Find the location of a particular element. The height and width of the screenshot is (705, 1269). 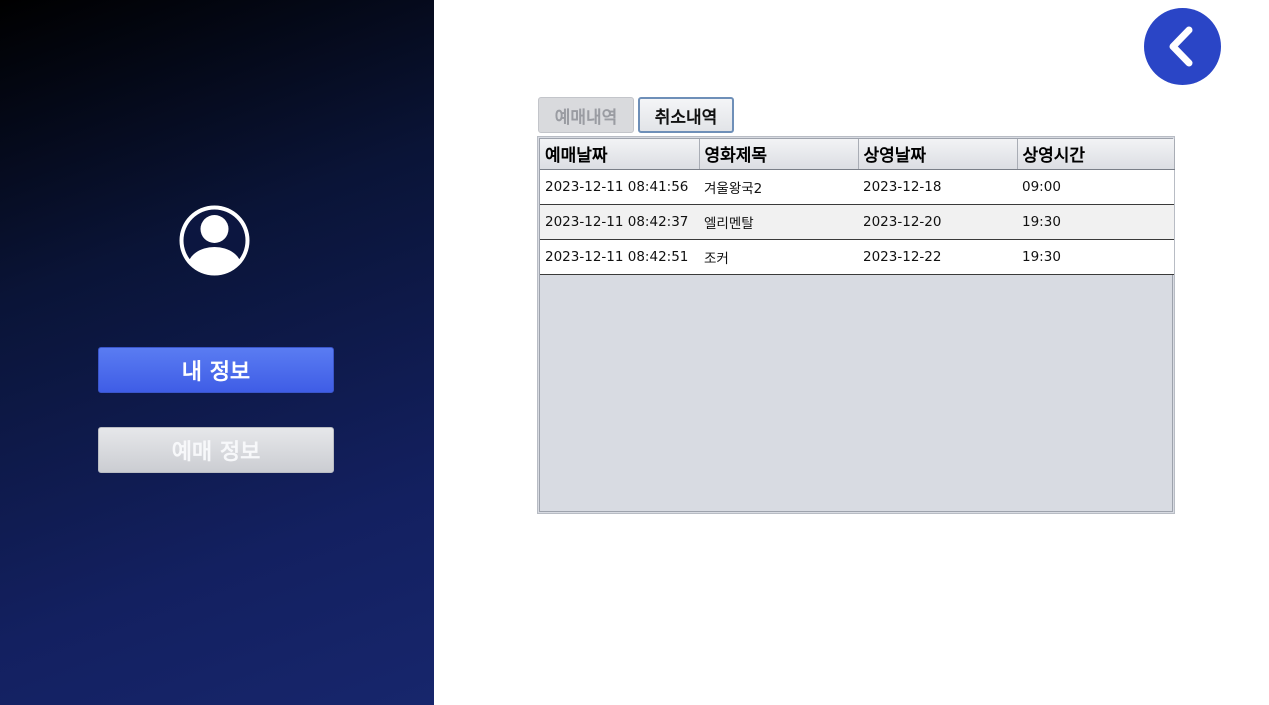

column-header-booking-date: 예매날짜 is located at coordinates (620, 154).